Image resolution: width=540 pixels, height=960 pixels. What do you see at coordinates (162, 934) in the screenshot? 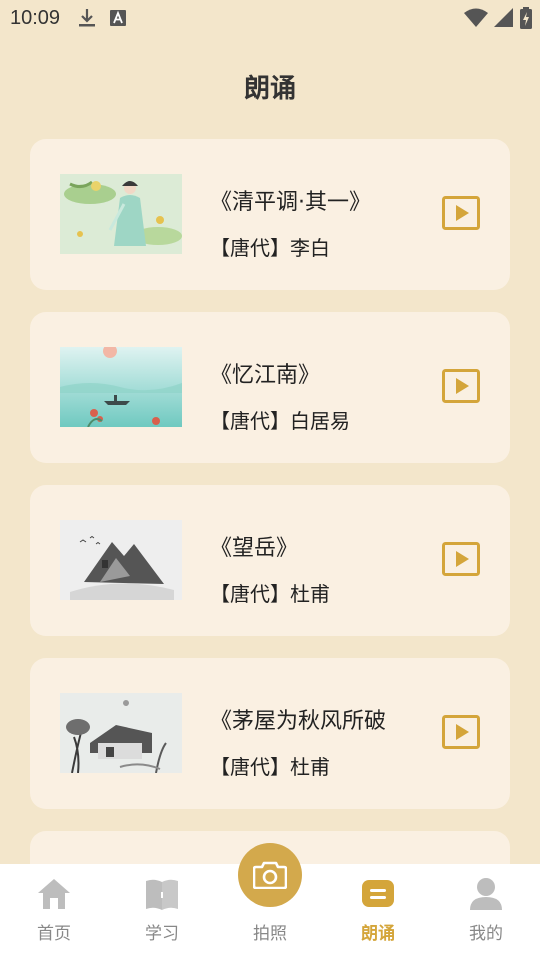
I see `nav-label: 学习` at bounding box center [162, 934].